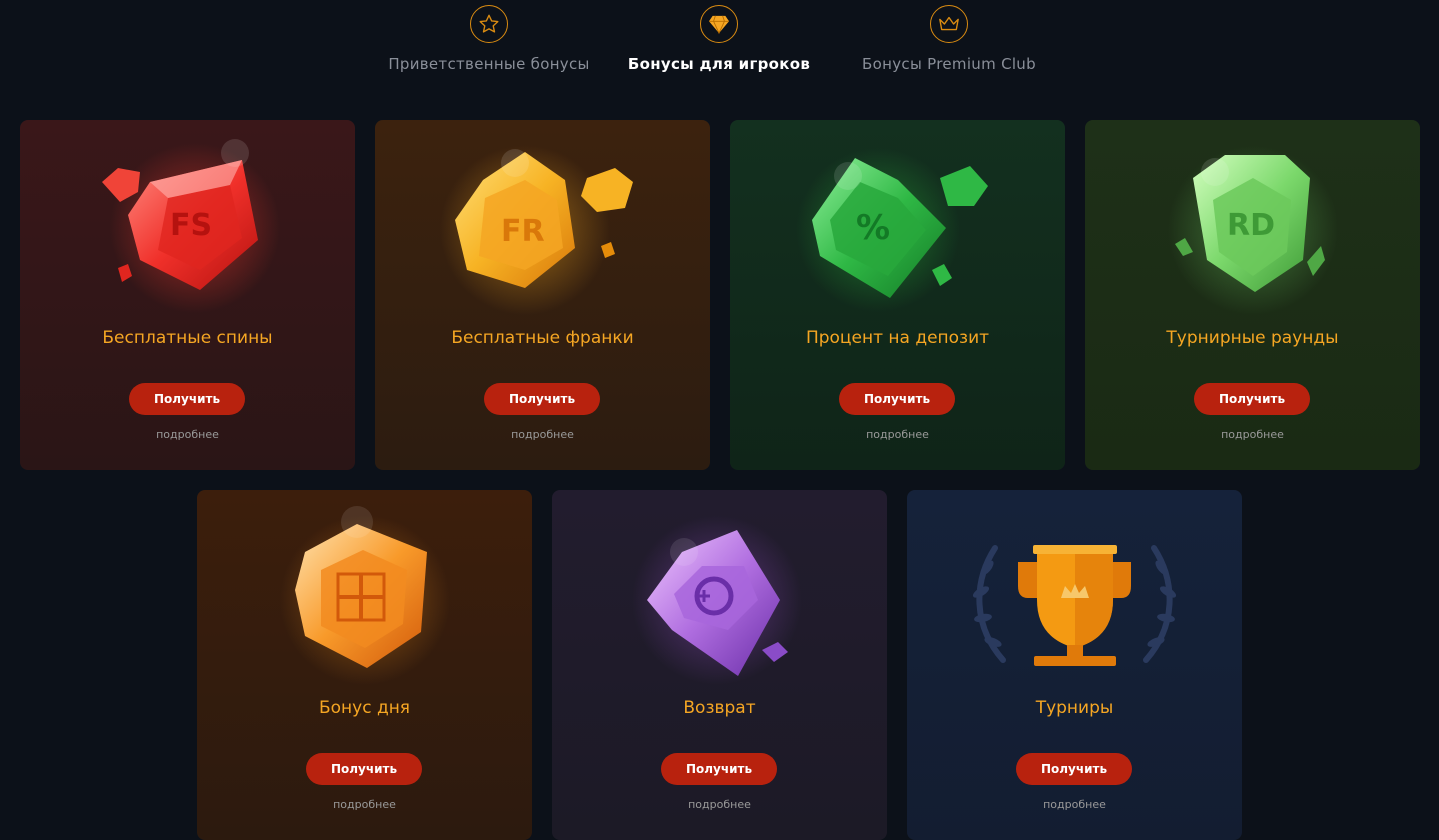  I want to click on bonus-card-tournament-rounds: RD Турнирные раунды Получить подробнее, so click(1252, 295).